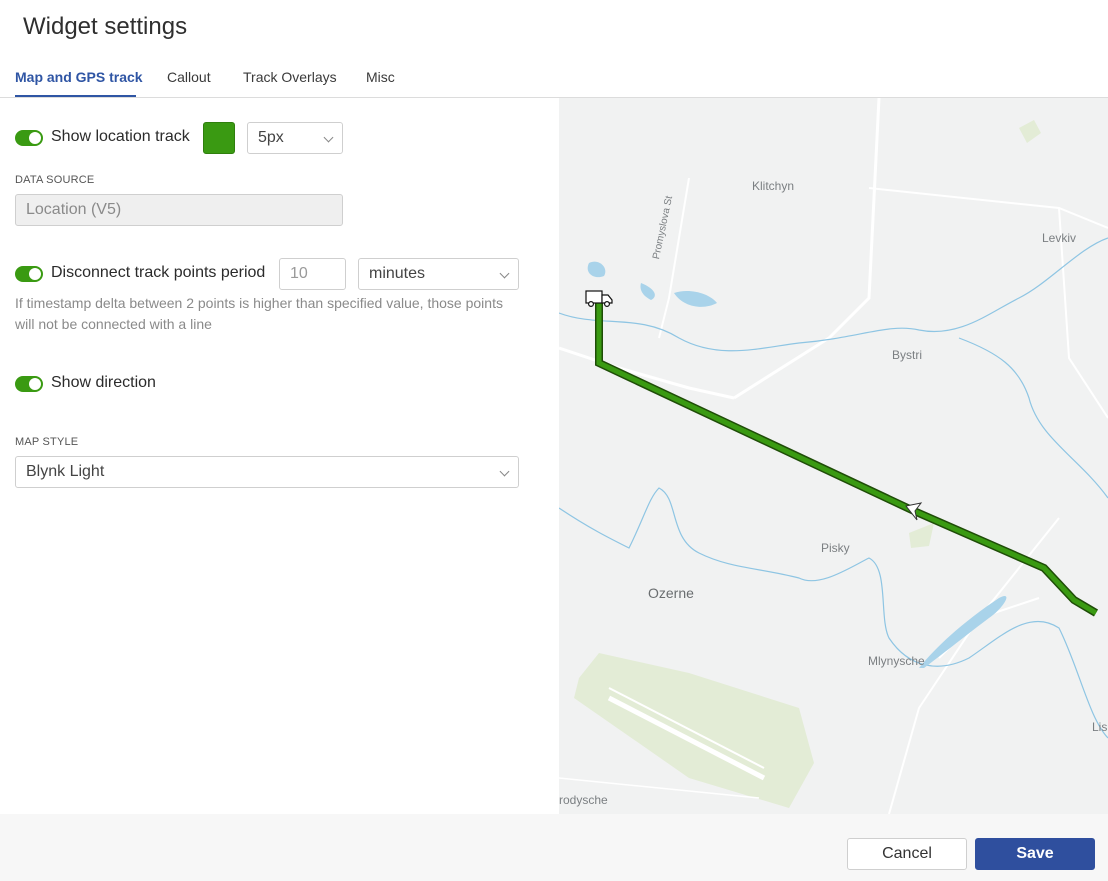  What do you see at coordinates (963, 632) in the screenshot?
I see `lake` at bounding box center [963, 632].